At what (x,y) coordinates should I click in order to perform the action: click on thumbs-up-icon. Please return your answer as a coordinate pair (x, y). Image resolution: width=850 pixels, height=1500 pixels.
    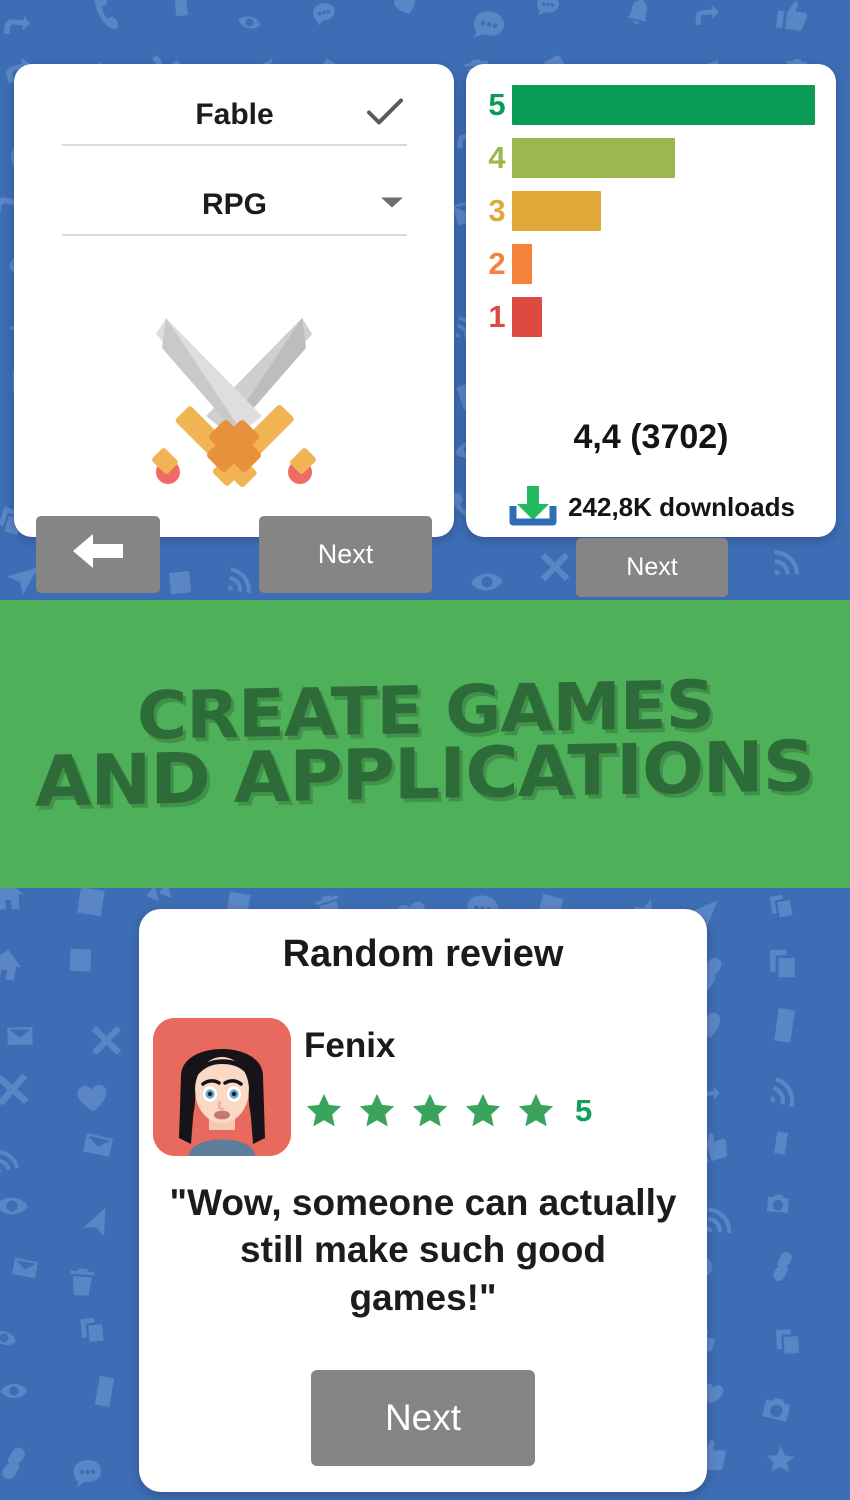
    Looking at the image, I should click on (791, 15).